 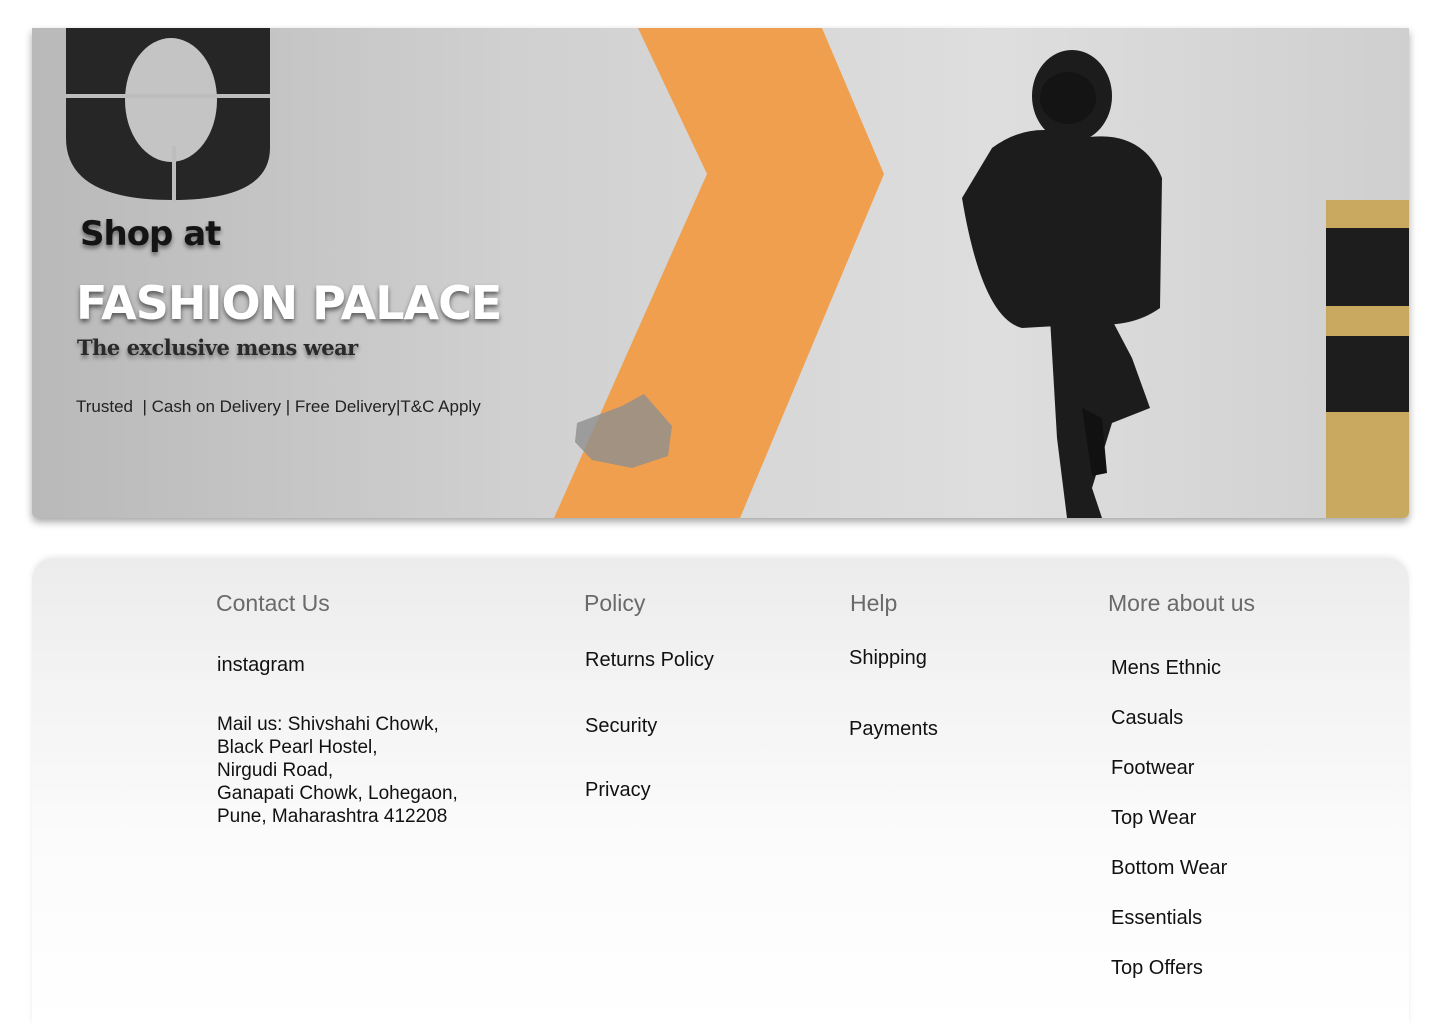 What do you see at coordinates (297, 747) in the screenshot?
I see `address-line: Black Pearl Hostel,` at bounding box center [297, 747].